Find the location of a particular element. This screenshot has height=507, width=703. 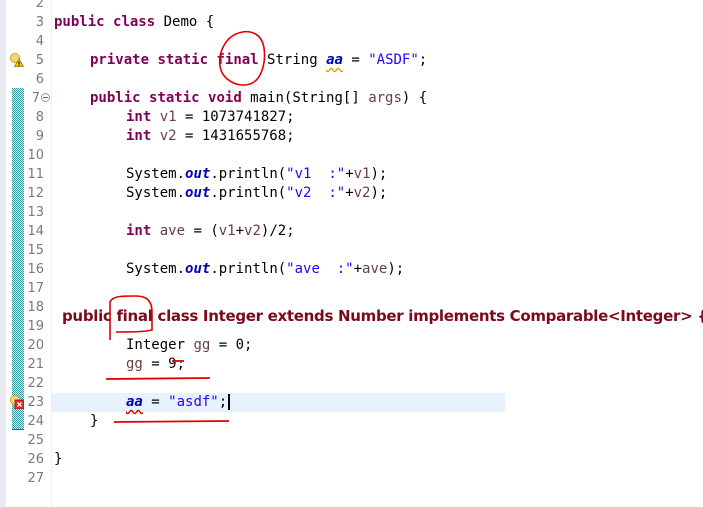

text-caret is located at coordinates (229, 402).